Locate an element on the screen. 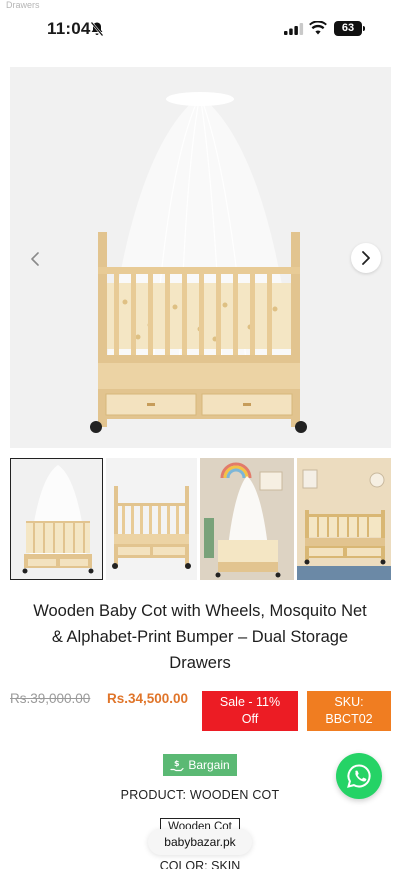 The height and width of the screenshot is (869, 400). signal-icon is located at coordinates (294, 29).